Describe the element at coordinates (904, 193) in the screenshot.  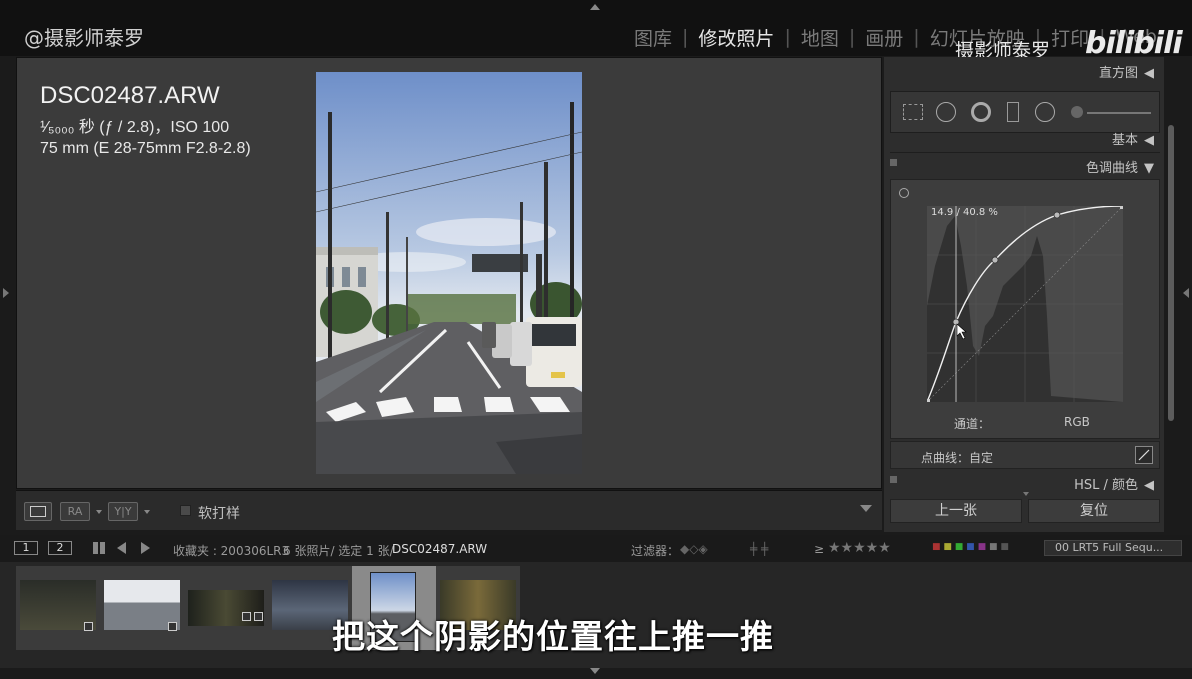
I see `target-adjust-icon` at that location.